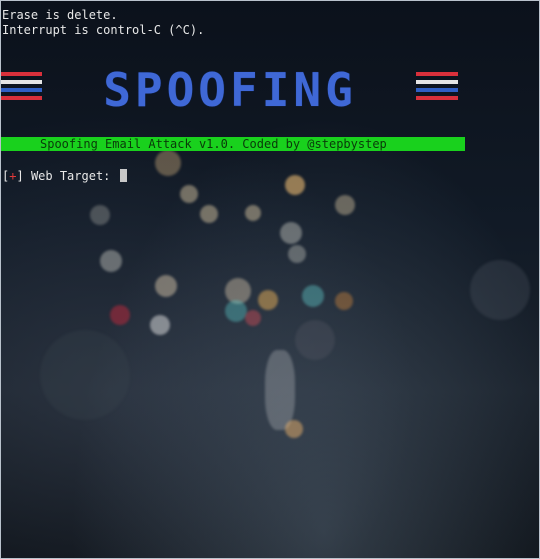 The width and height of the screenshot is (540, 559). I want to click on banner-stripes-left, so click(21, 90).